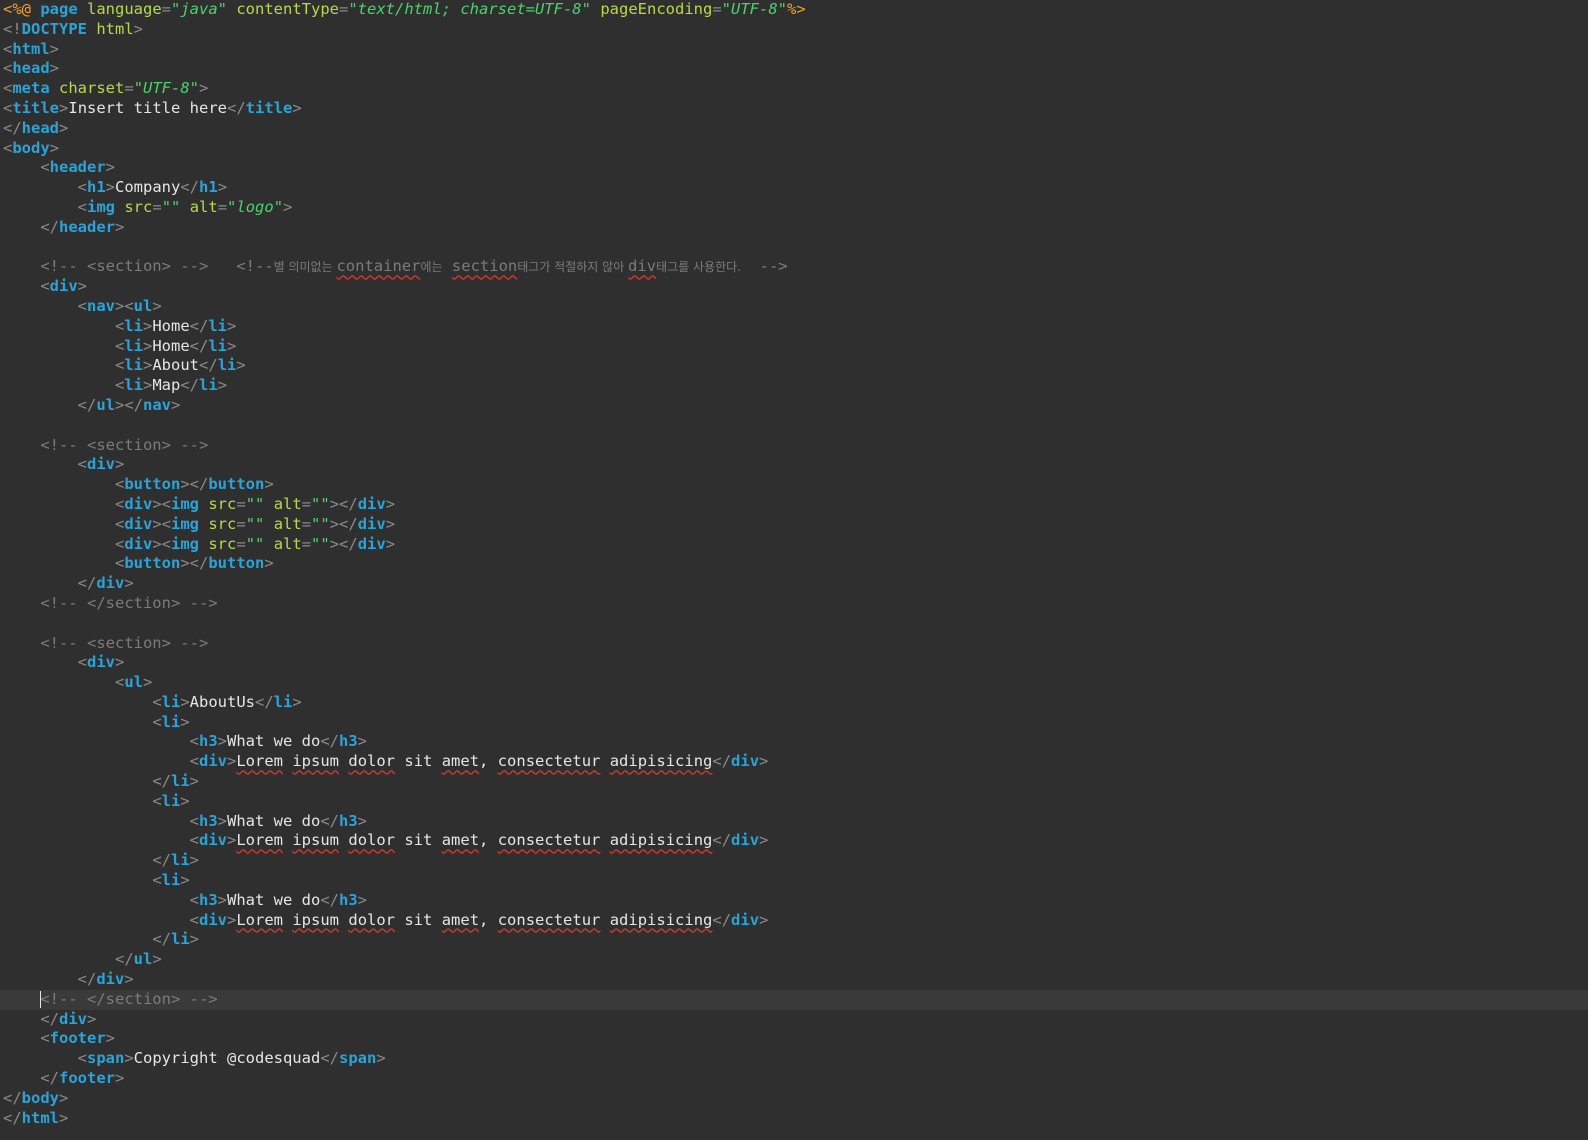 This screenshot has width=1588, height=1140. What do you see at coordinates (794, 30) in the screenshot?
I see `code-line: <!DOCTYPE html>` at bounding box center [794, 30].